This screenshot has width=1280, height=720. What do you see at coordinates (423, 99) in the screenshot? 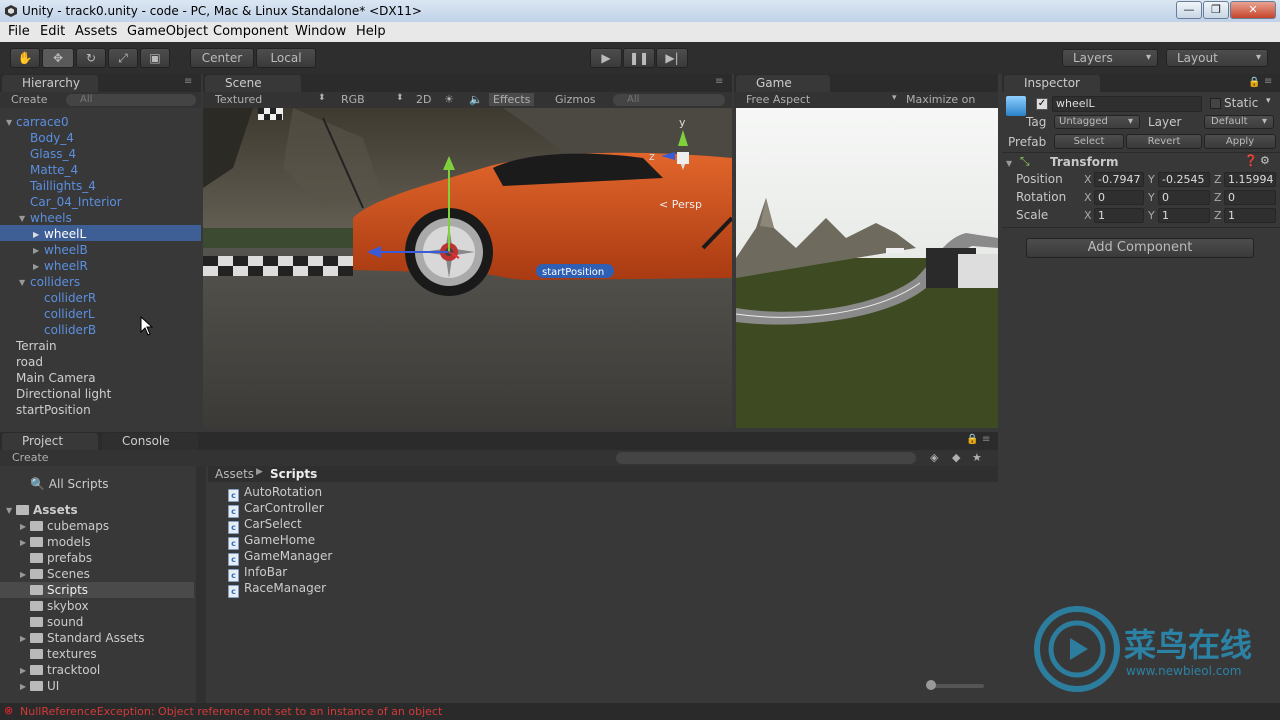
I see `mode-2d-toggle: 2D` at bounding box center [423, 99].